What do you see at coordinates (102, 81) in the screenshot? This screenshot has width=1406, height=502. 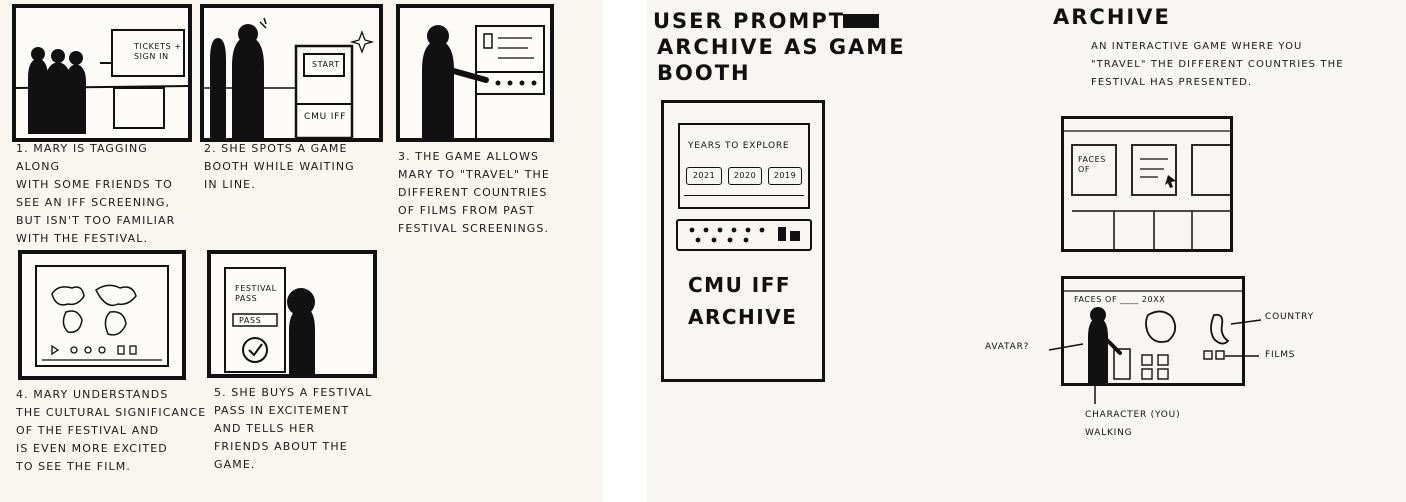 I see `ticket-queue-sketch` at bounding box center [102, 81].